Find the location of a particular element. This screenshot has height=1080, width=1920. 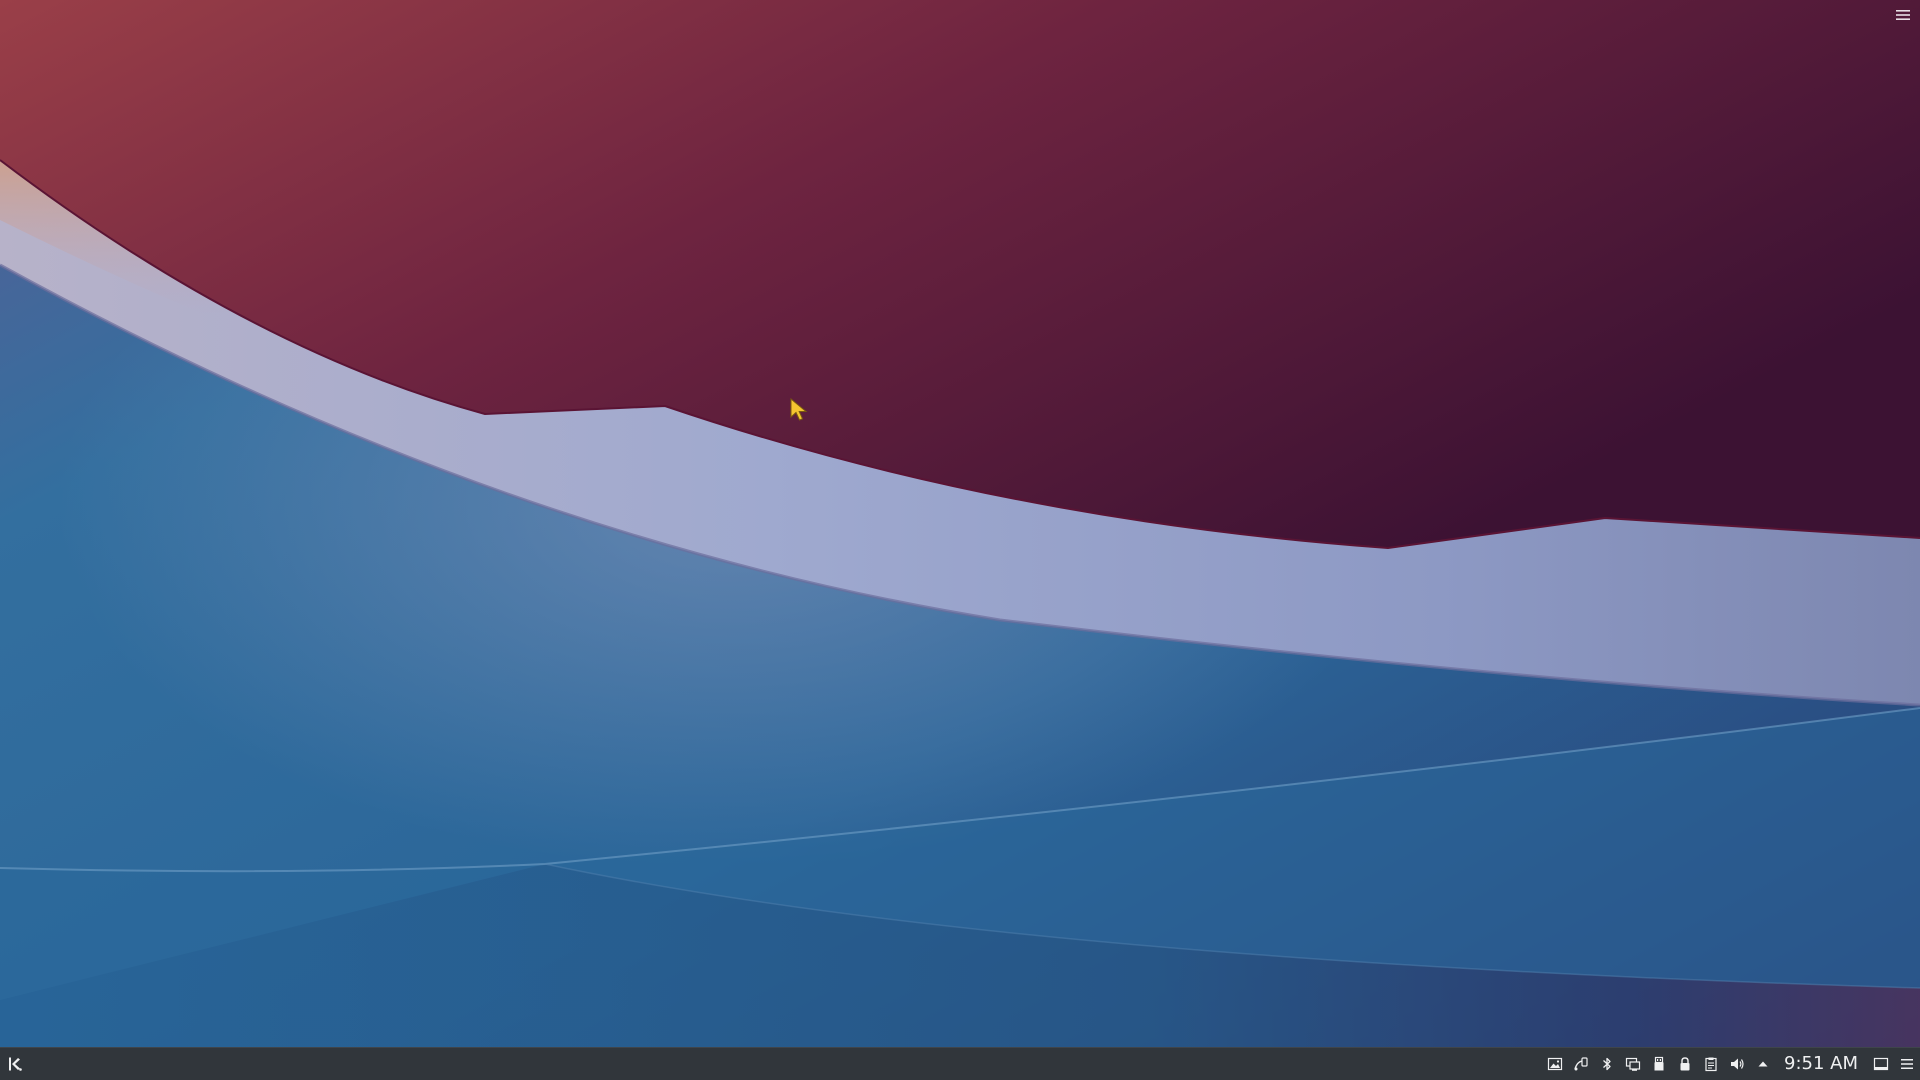

tray-usb-device is located at coordinates (1659, 1064).